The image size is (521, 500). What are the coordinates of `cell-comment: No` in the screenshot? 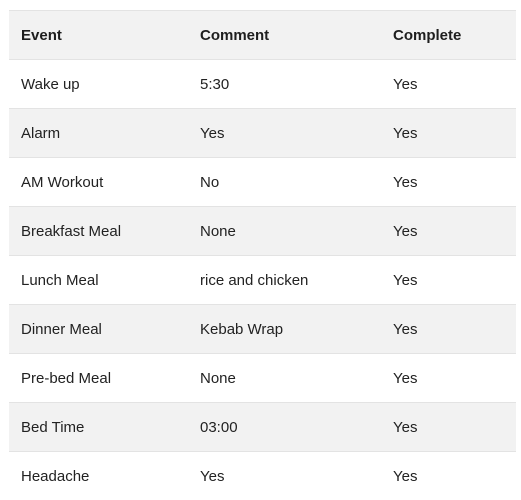 It's located at (284, 182).